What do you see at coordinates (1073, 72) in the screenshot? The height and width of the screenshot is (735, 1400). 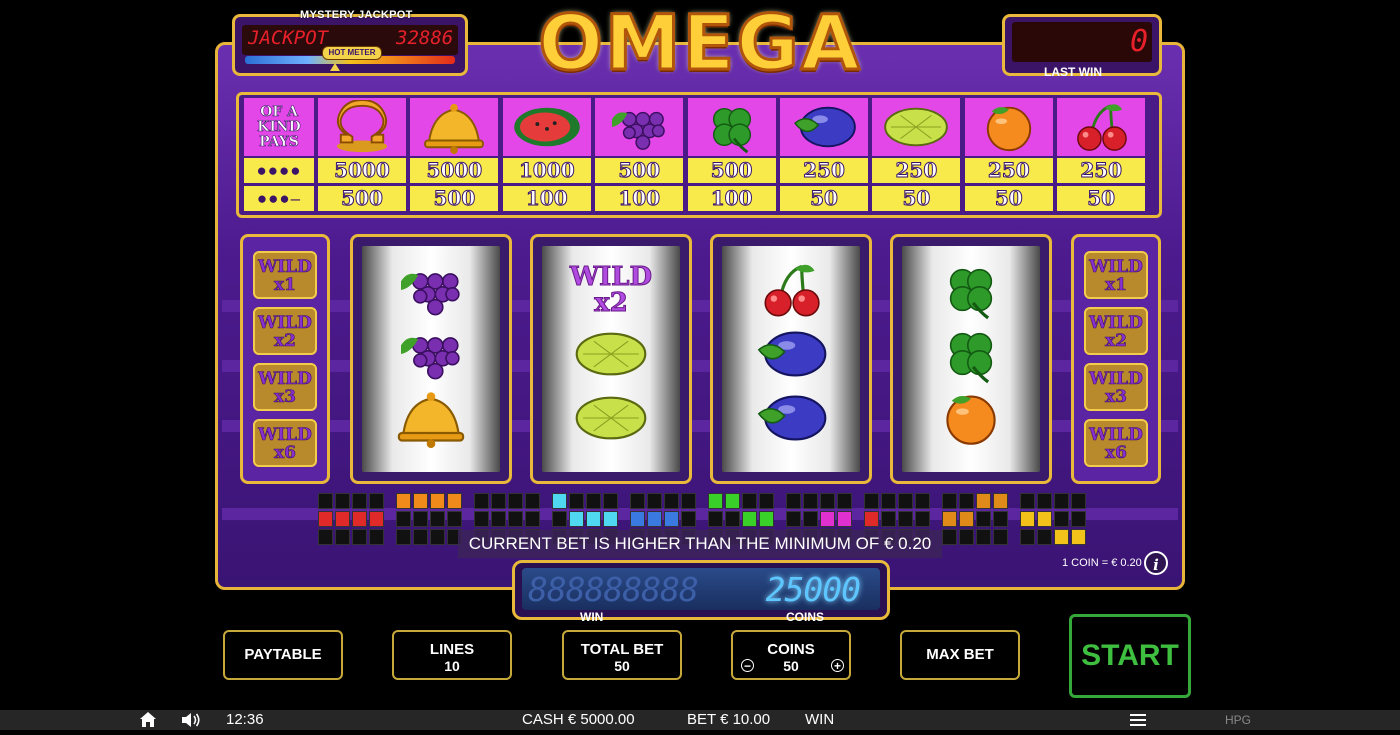 I see `last-win-label: LAST WIN` at bounding box center [1073, 72].